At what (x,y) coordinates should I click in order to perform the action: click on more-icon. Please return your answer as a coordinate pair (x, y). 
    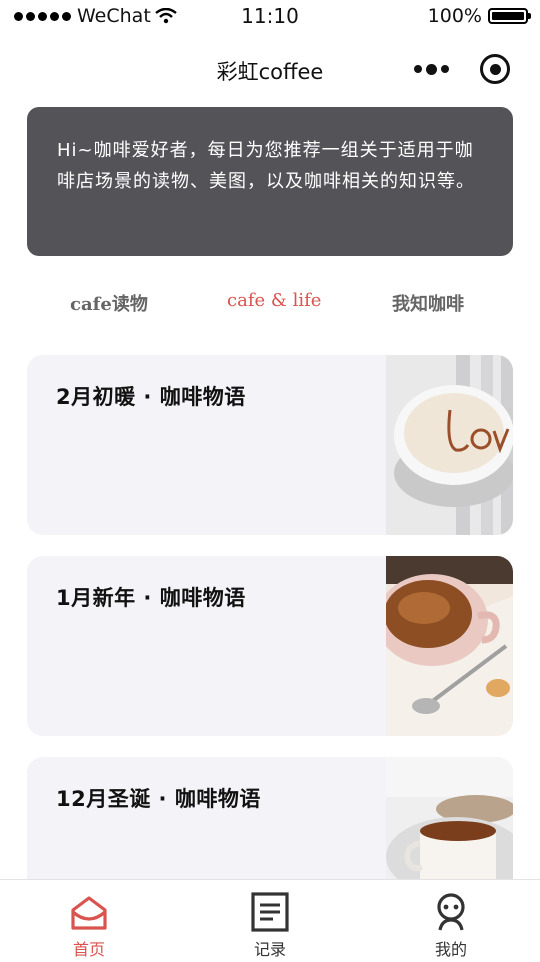
    Looking at the image, I should click on (431, 69).